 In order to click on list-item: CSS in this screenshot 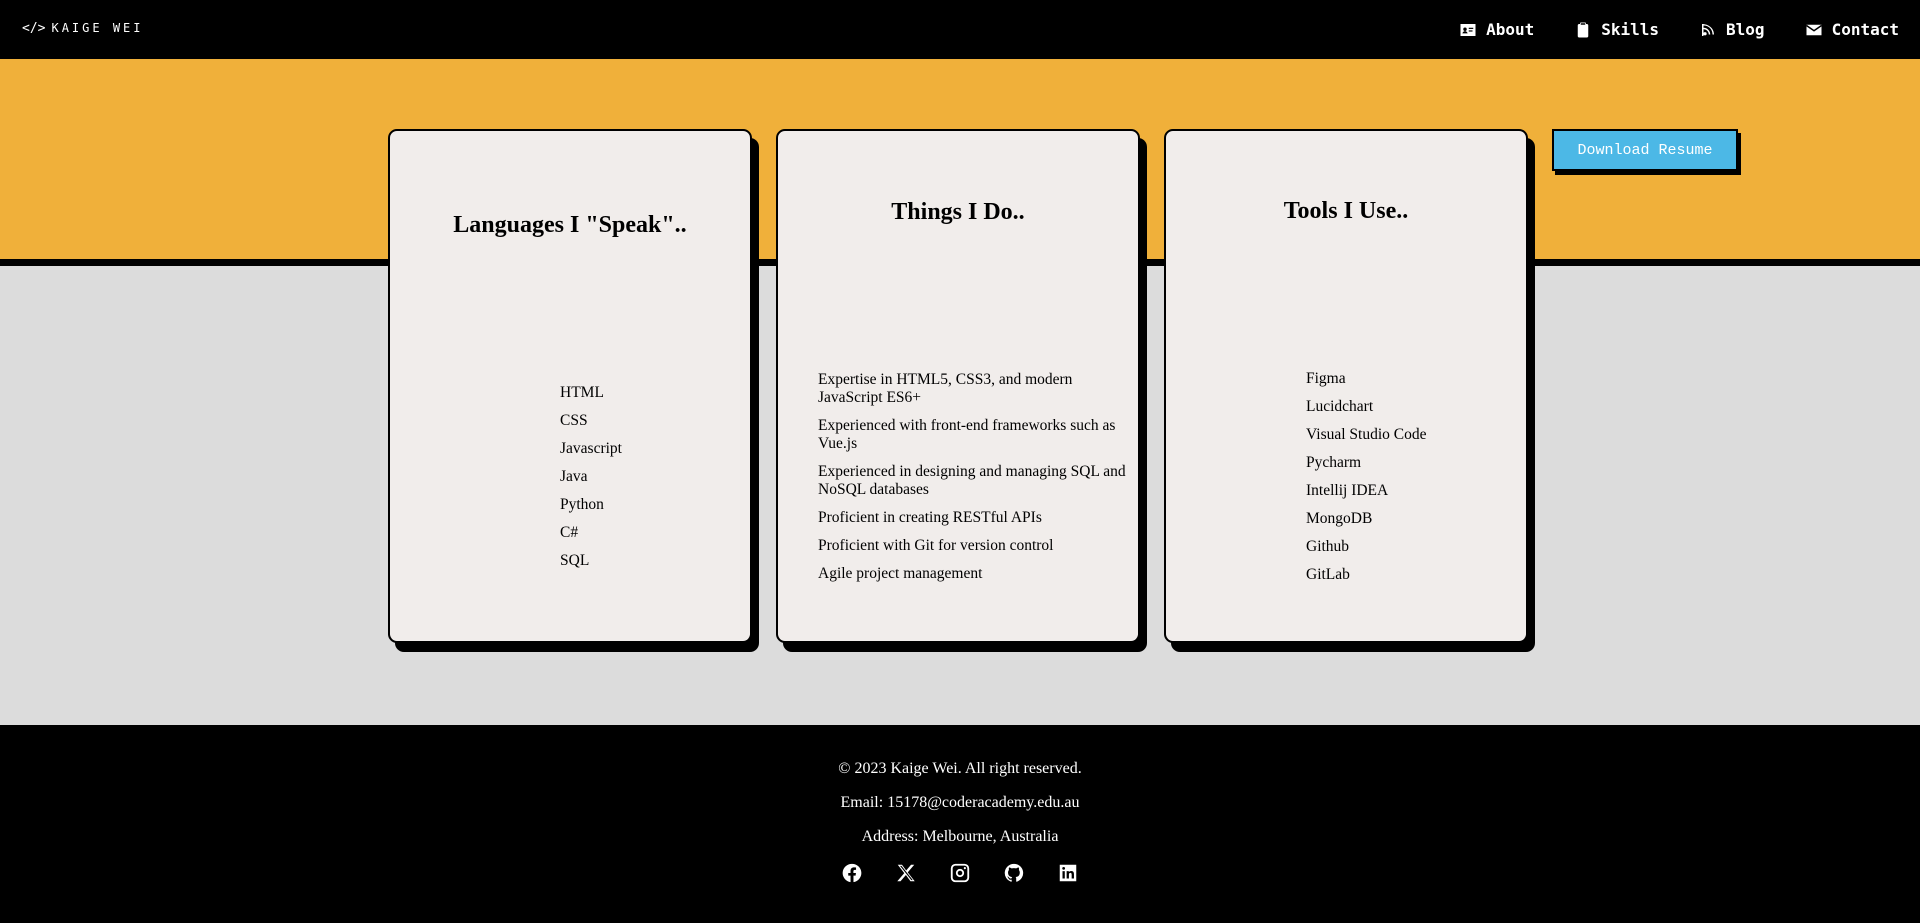, I will do `click(574, 420)`.